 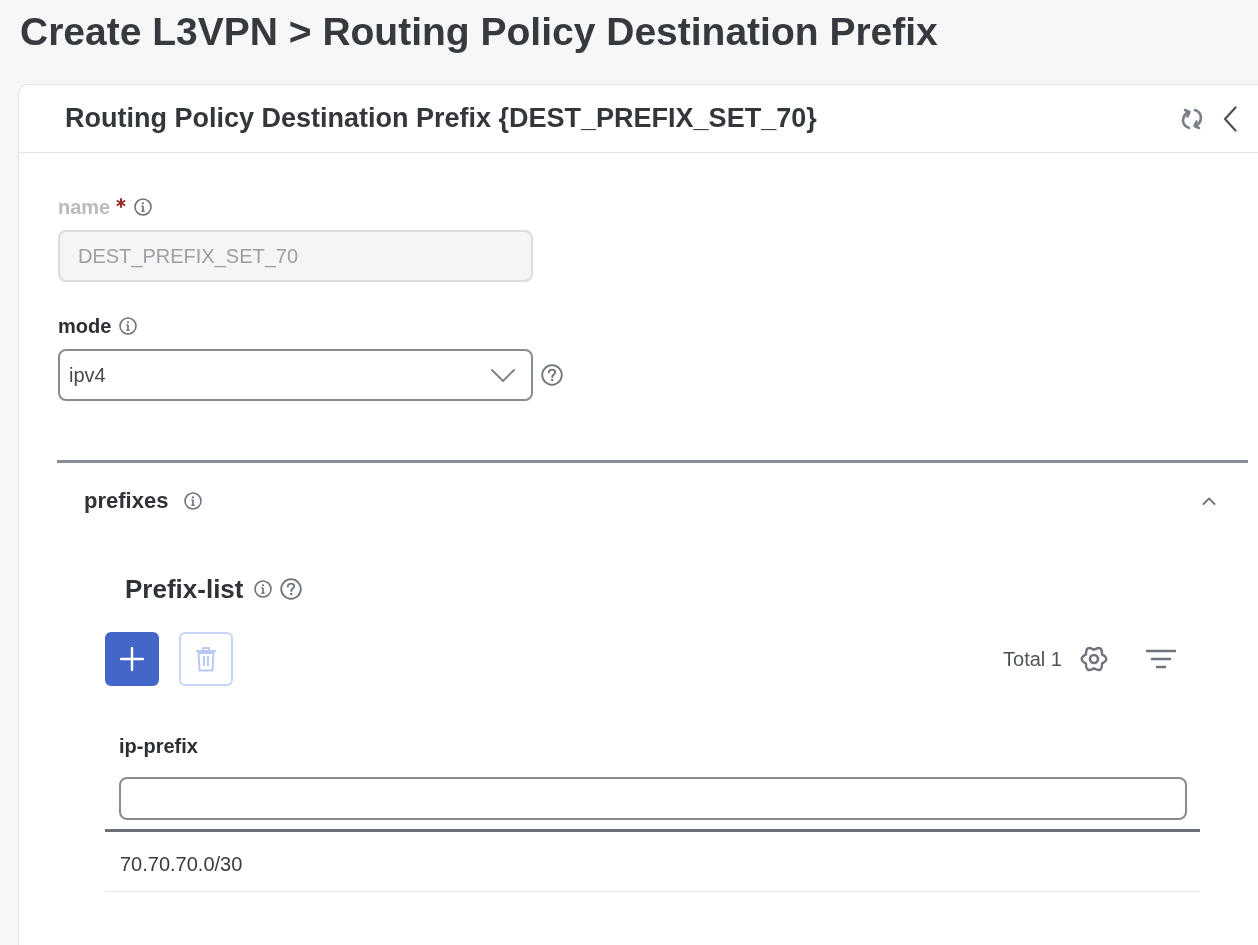 I want to click on section-title: prefixes, so click(x=126, y=501).